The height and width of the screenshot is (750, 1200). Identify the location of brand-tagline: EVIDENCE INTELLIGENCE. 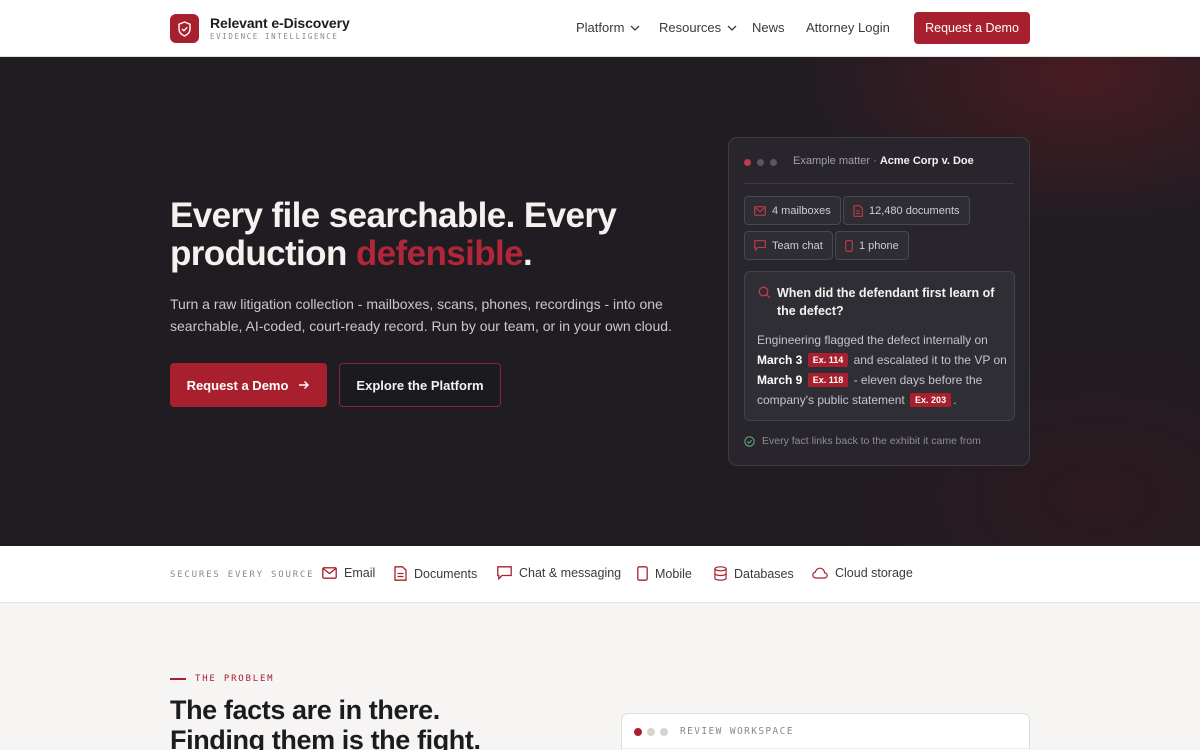
(274, 36).